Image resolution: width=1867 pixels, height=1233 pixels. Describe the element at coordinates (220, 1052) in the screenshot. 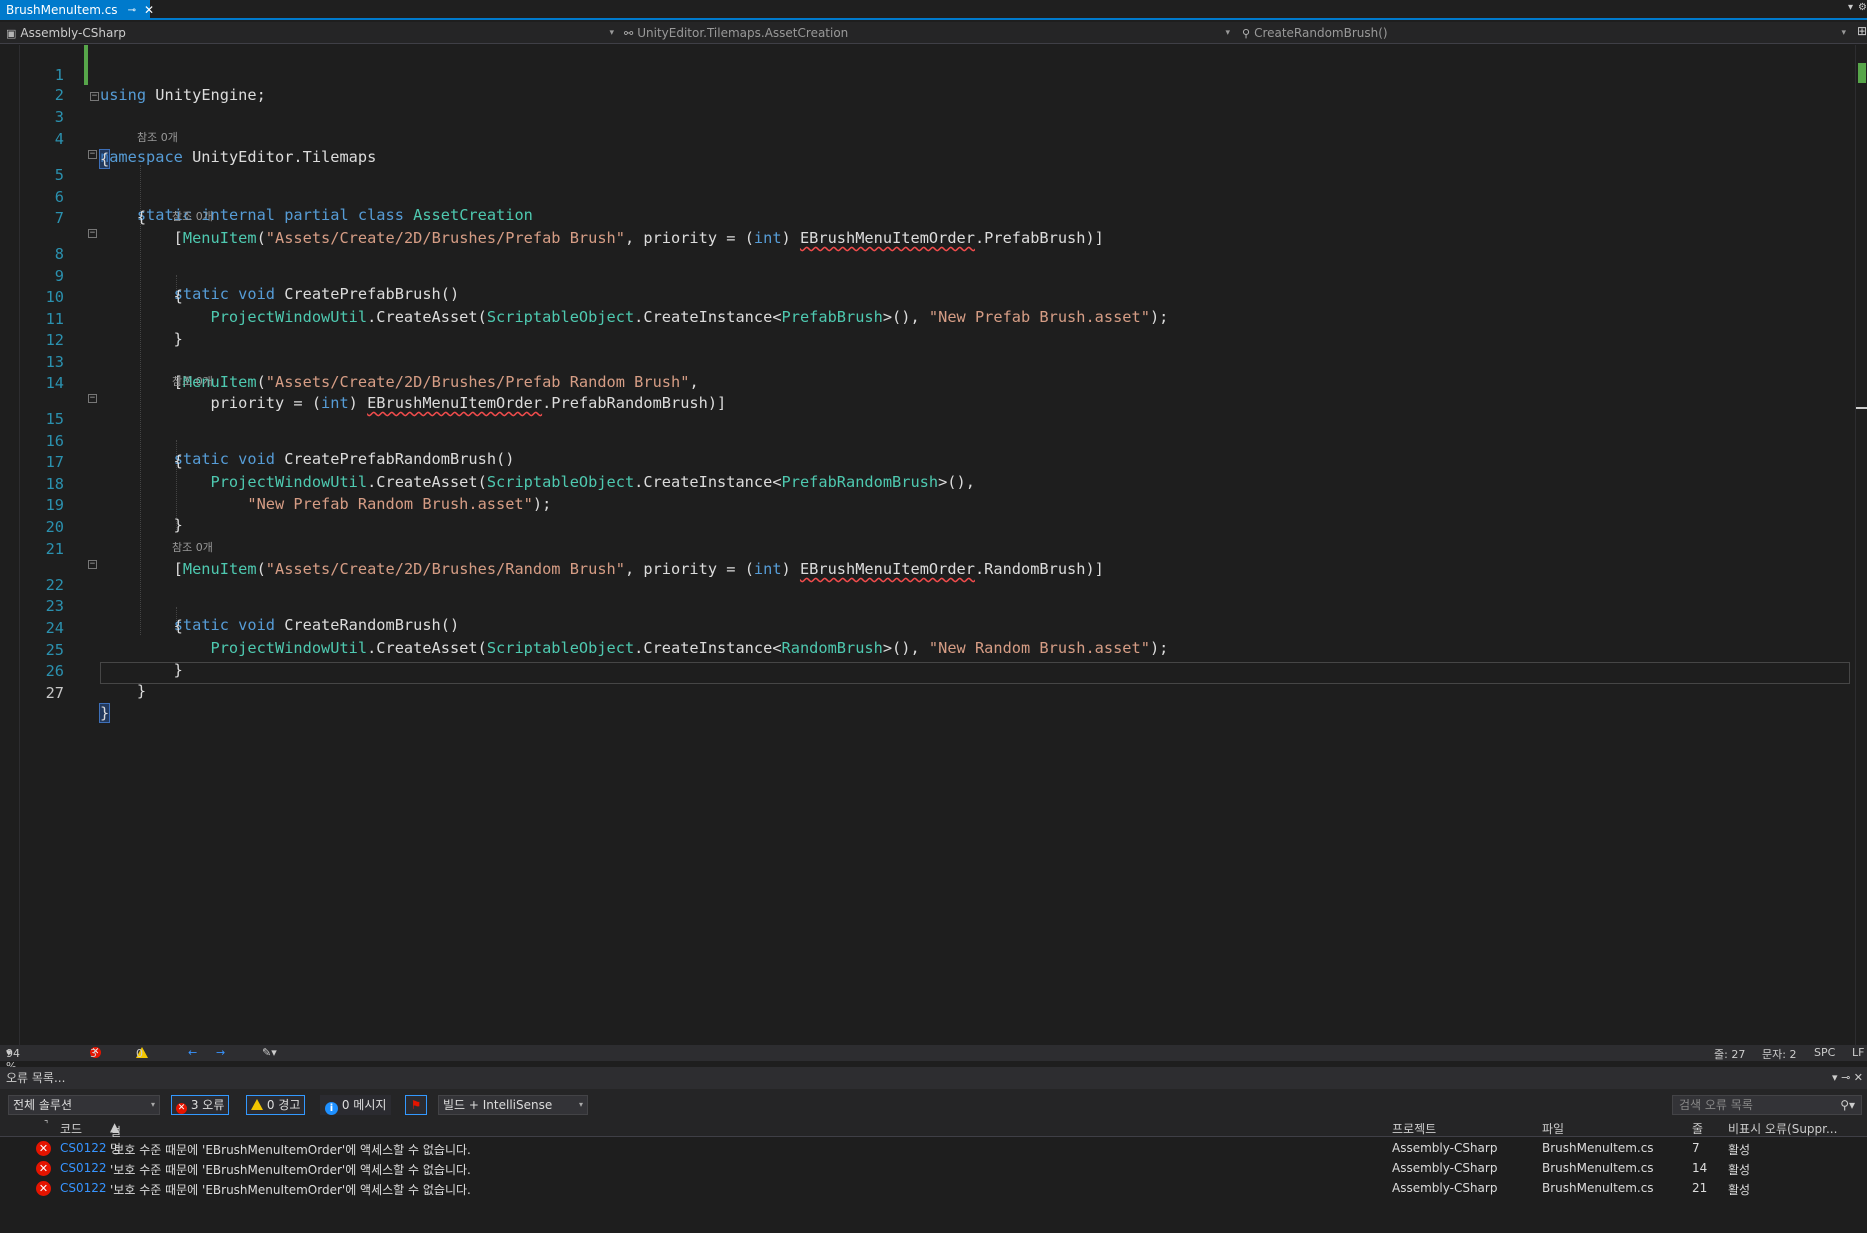

I see `navigate-forward-icon: →` at that location.